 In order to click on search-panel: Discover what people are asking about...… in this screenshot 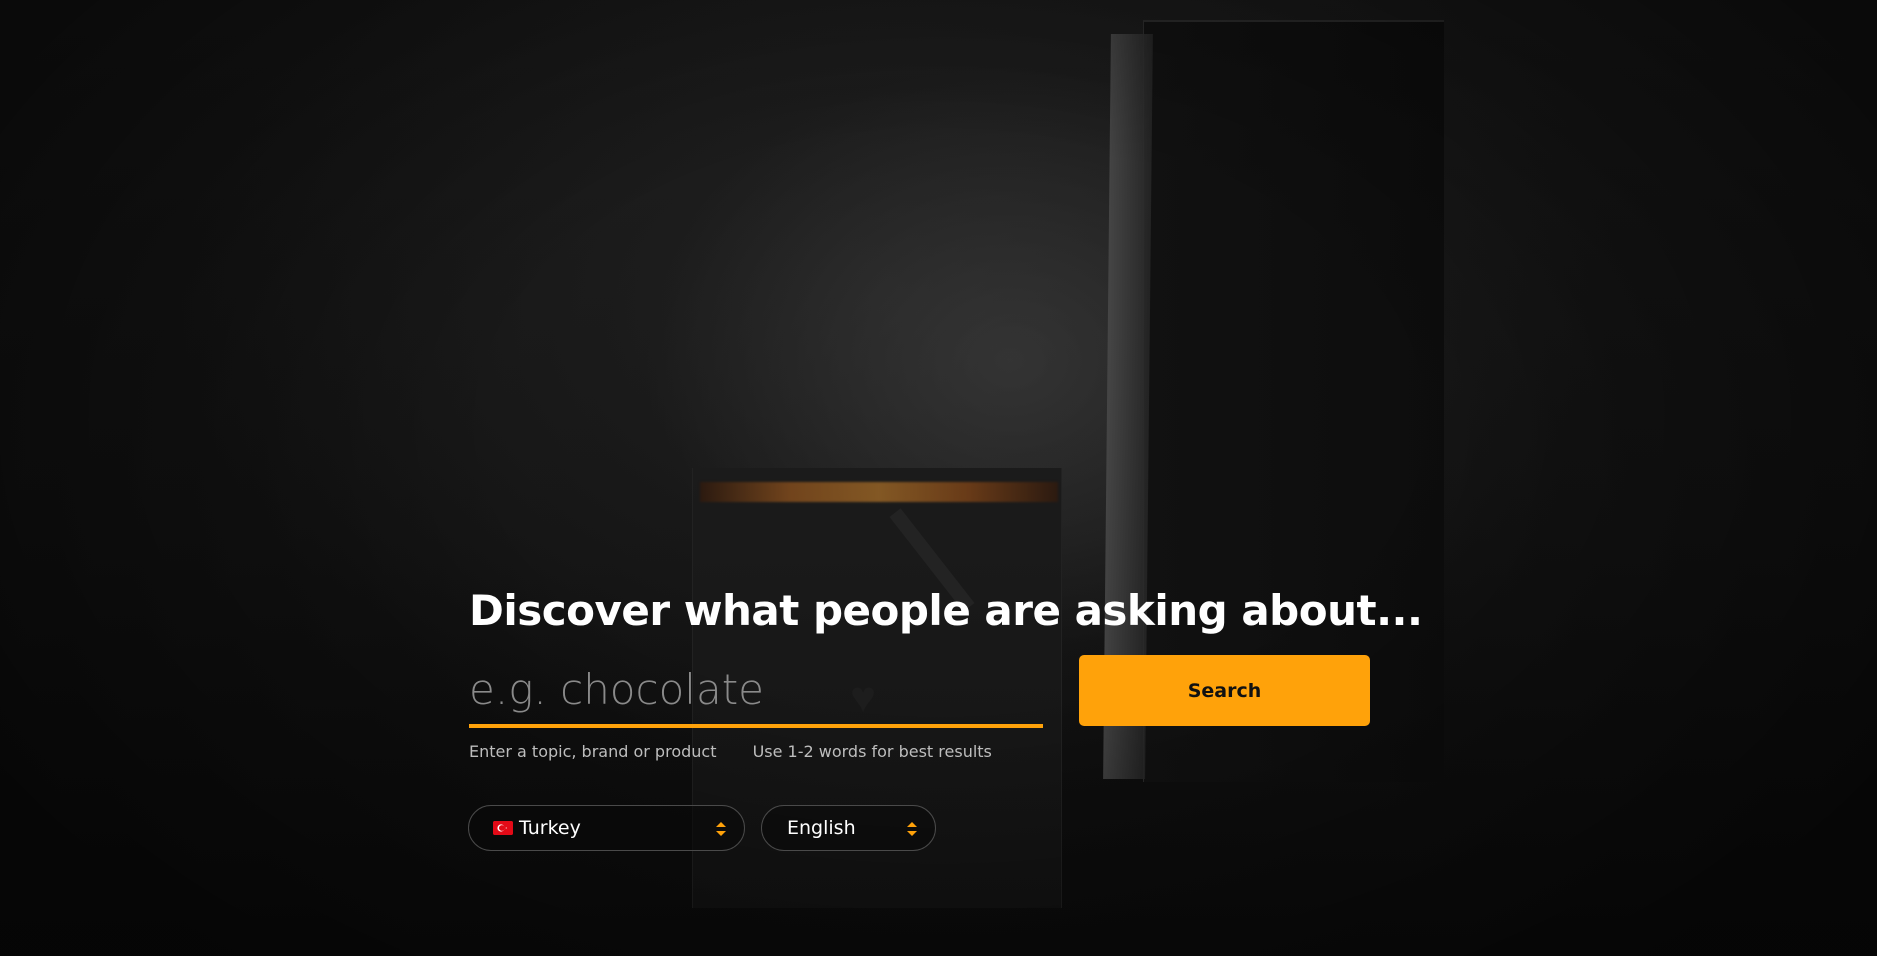, I will do `click(945, 715)`.